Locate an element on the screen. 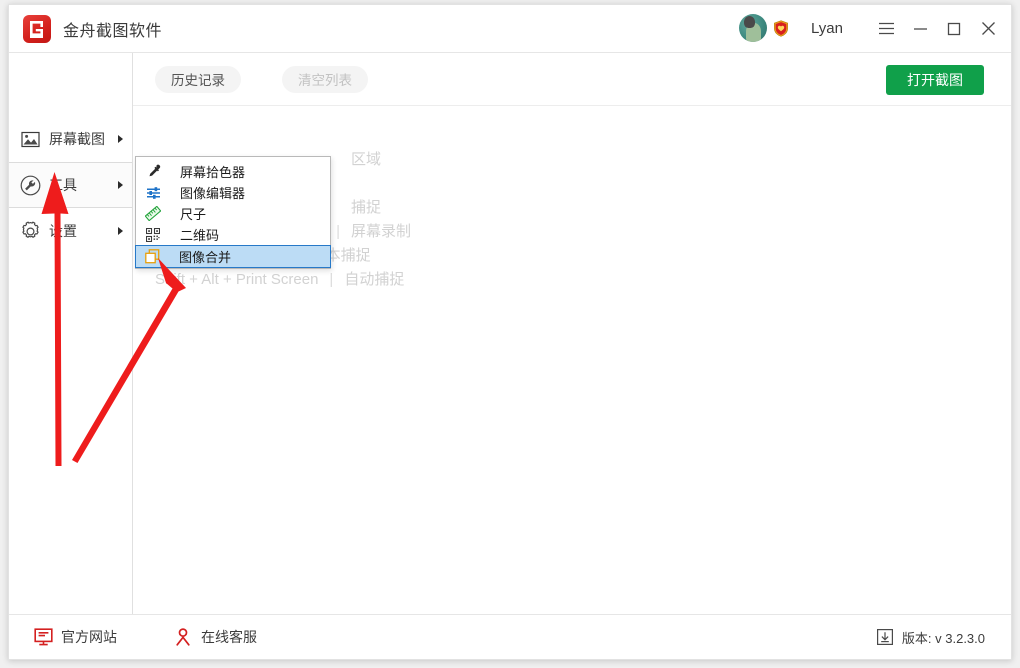 Image resolution: width=1020 pixels, height=668 pixels. menu-item-qrcode: 二维码 is located at coordinates (233, 234).